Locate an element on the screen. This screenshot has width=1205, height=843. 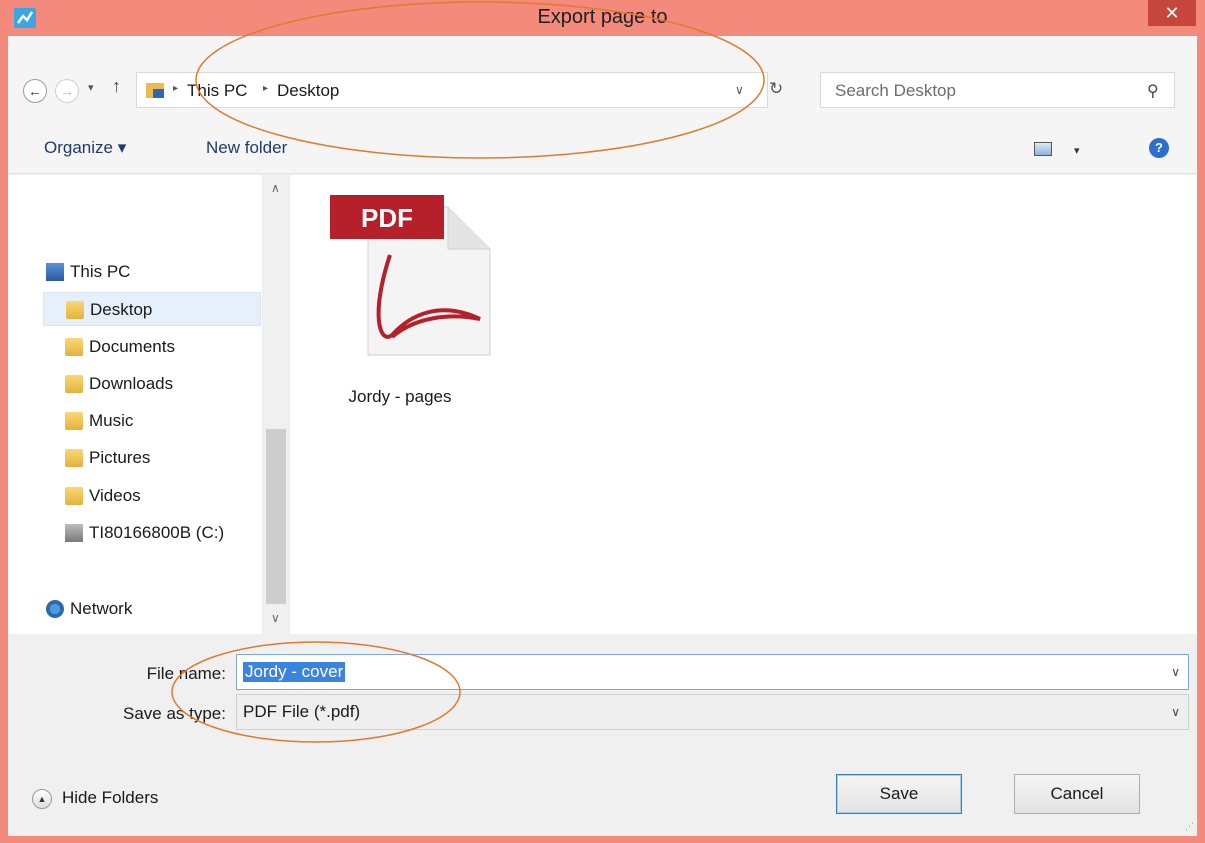
address-dropdown-icon: ∨ is located at coordinates (739, 90).